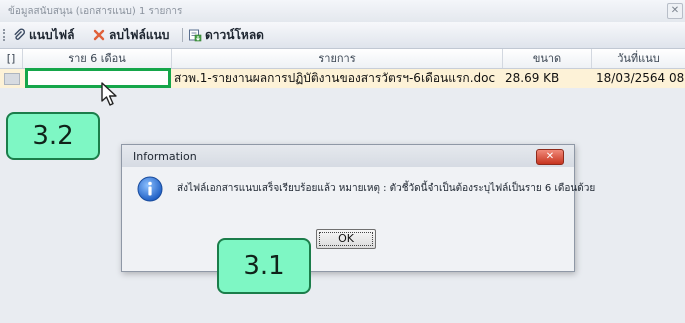 This screenshot has width=685, height=323. Describe the element at coordinates (264, 266) in the screenshot. I see `step-callout-3-1: 3.1` at that location.